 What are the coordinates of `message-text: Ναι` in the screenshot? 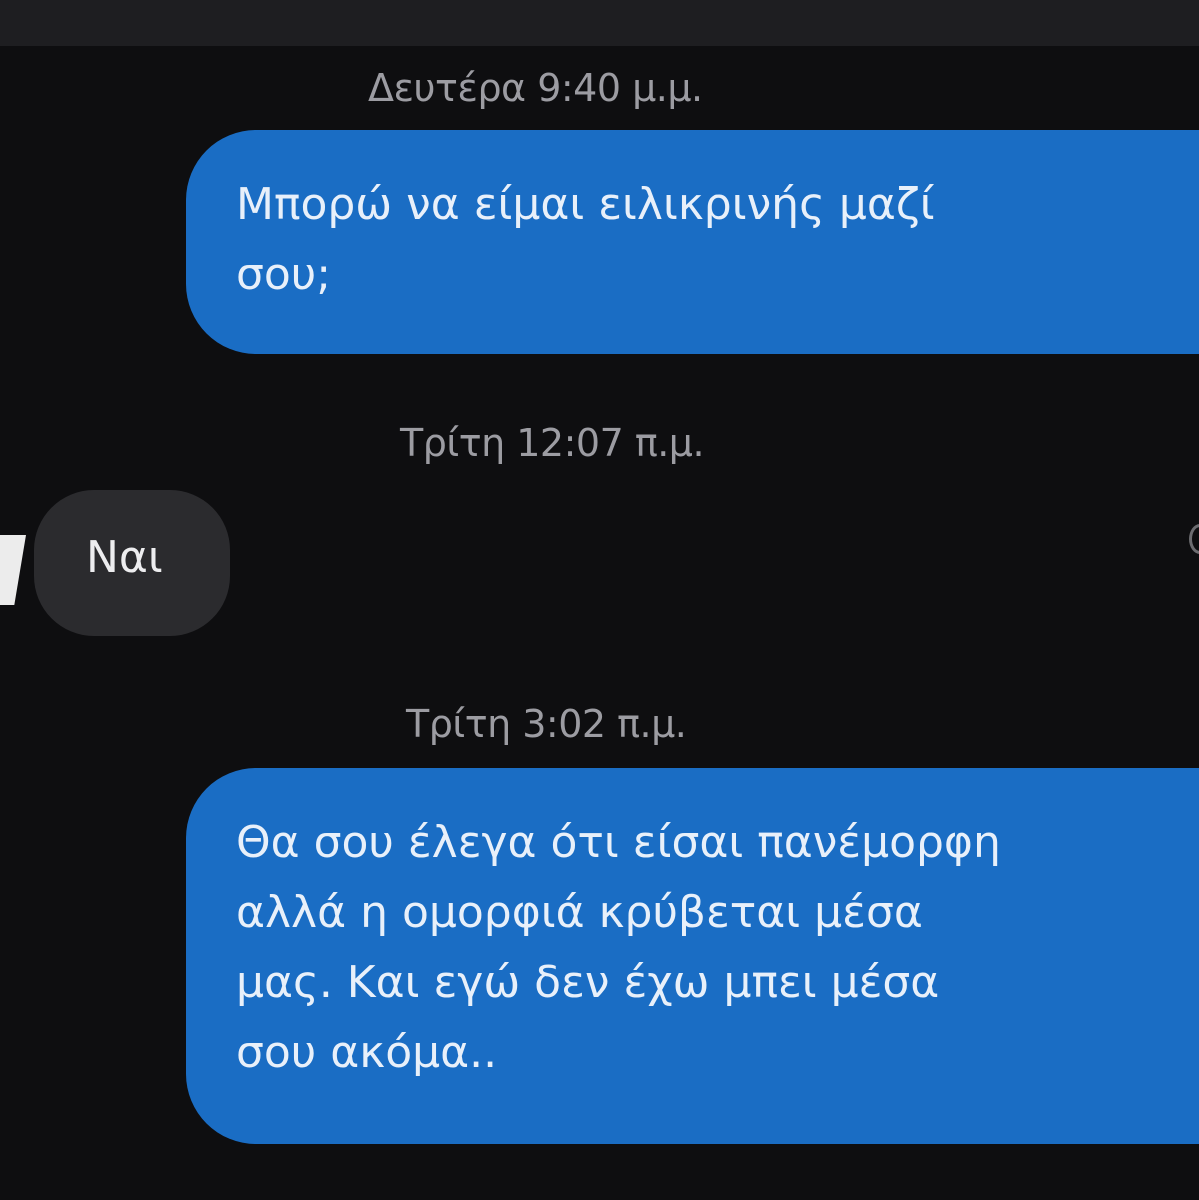 It's located at (124, 557).